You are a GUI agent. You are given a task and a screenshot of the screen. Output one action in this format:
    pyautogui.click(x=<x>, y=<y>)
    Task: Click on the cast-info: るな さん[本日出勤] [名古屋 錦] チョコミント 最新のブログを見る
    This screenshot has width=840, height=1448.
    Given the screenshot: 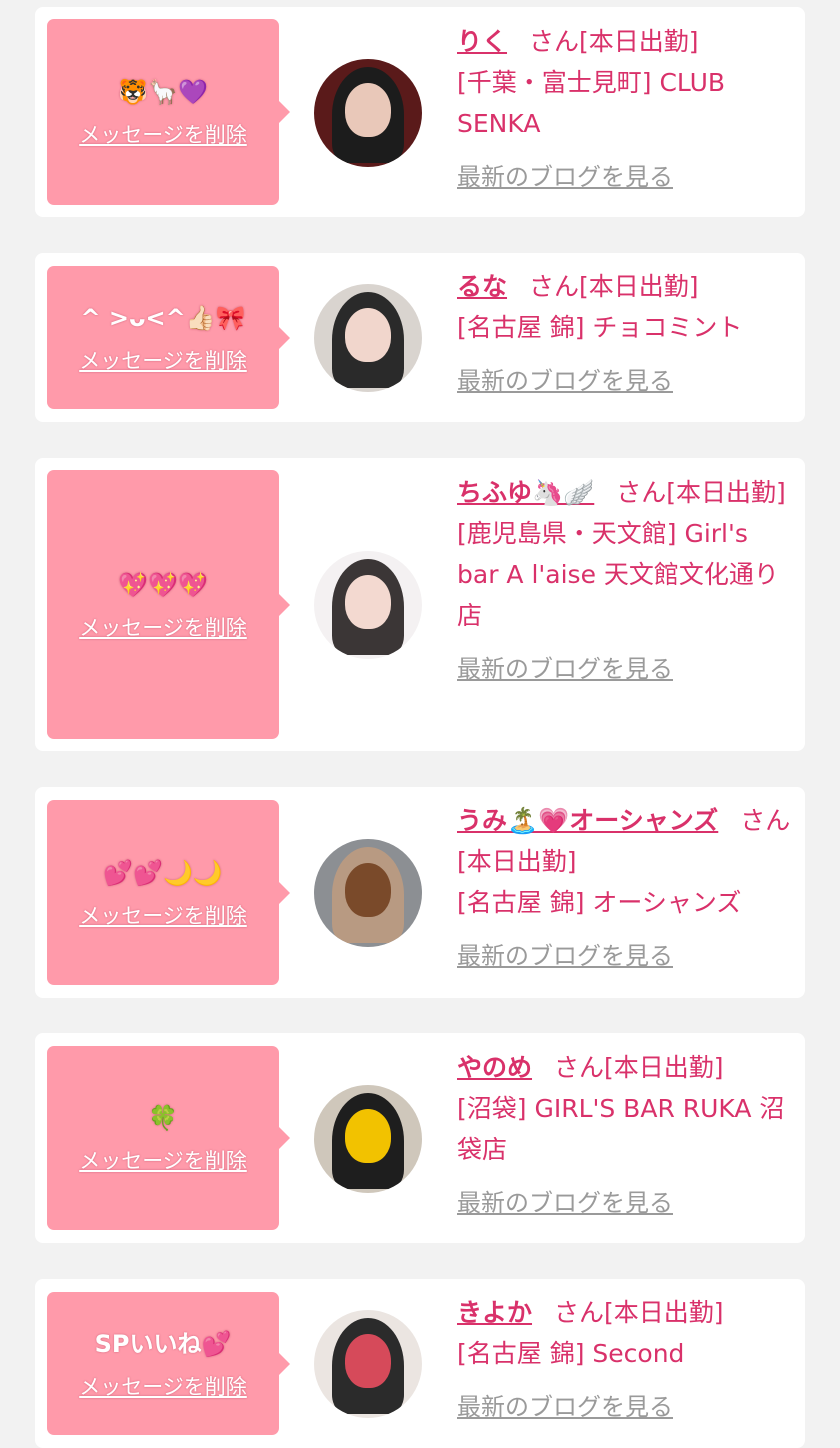 What is the action you would take?
    pyautogui.click(x=625, y=334)
    